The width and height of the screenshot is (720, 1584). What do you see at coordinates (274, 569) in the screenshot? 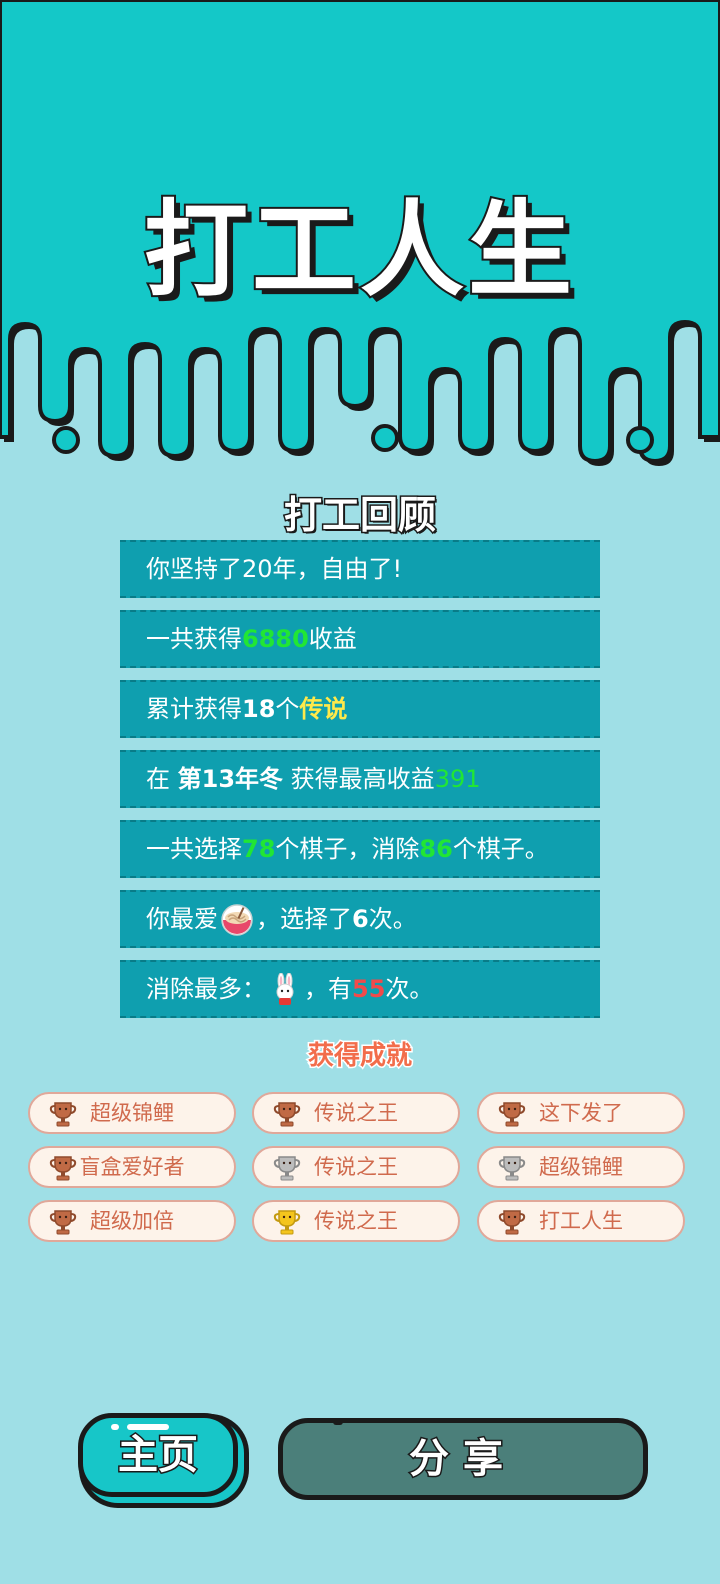
I see `review-row-text: 你坚持了20年，自由了!` at bounding box center [274, 569].